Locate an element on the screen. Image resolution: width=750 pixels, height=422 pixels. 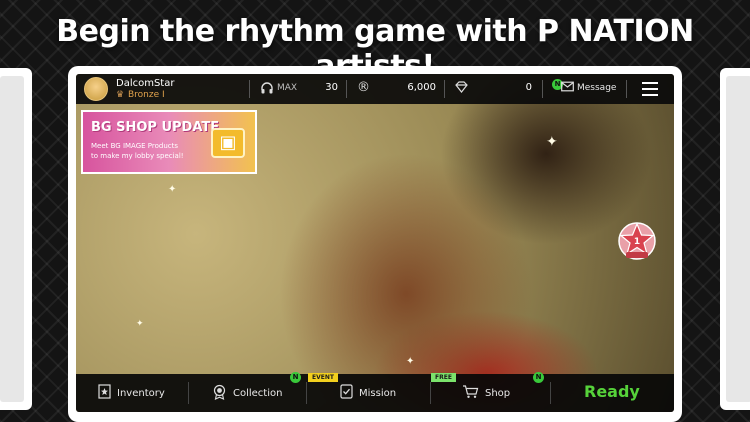
cart-icon is located at coordinates (470, 393).